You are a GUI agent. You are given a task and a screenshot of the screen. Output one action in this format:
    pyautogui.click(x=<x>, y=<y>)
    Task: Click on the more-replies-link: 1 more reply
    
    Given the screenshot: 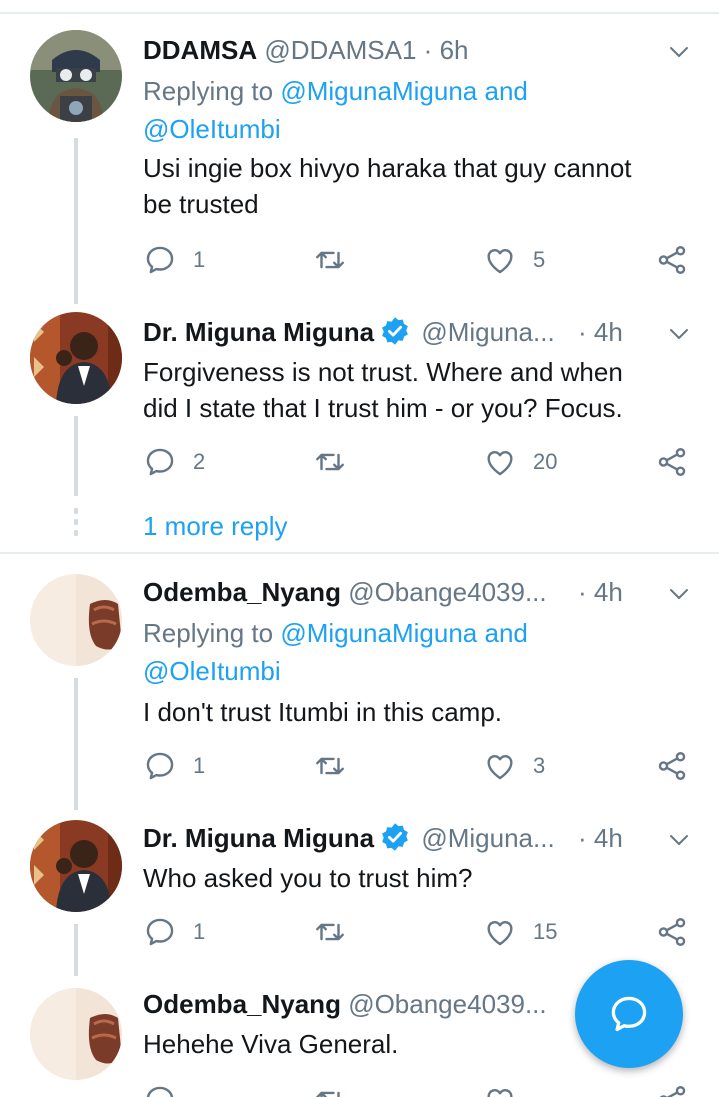 What is the action you would take?
    pyautogui.click(x=215, y=526)
    